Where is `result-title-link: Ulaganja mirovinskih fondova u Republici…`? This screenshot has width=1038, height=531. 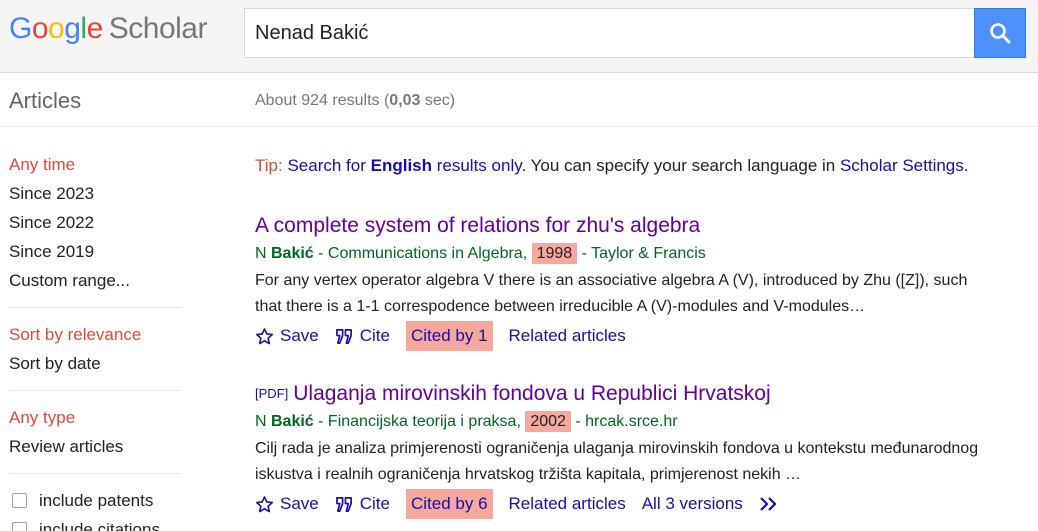
result-title-link: Ulaganja mirovinskih fondova u Republici… is located at coordinates (531, 393).